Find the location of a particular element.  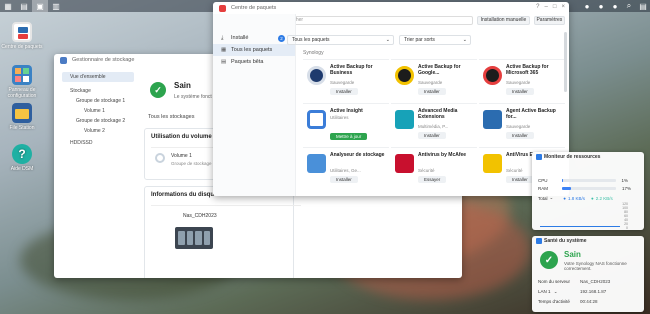

ram-row: RAM 17% is located at coordinates (584, 188).